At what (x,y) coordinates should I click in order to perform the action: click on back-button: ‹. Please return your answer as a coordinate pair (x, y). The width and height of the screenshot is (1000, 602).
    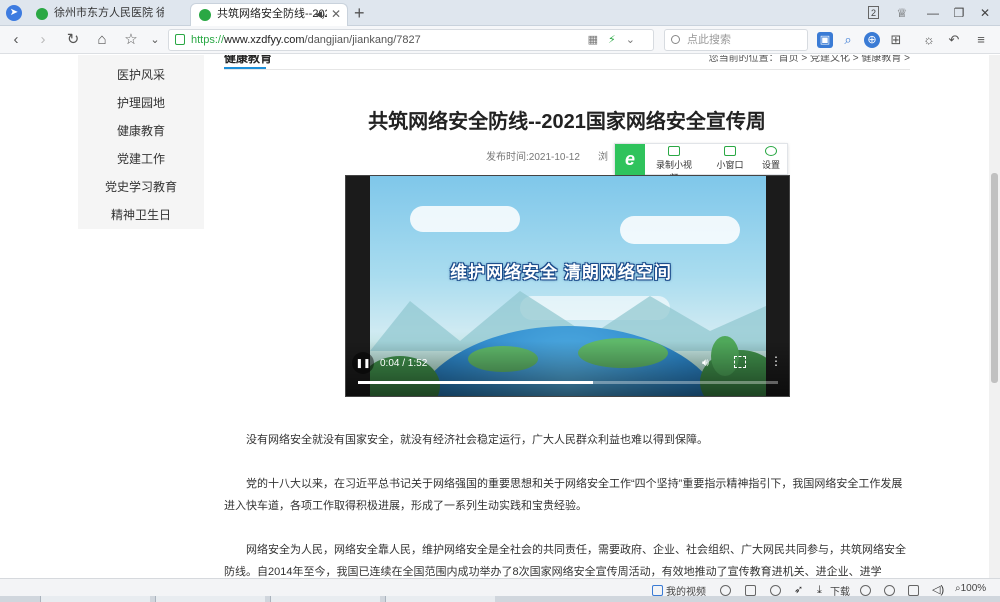
    Looking at the image, I should click on (16, 40).